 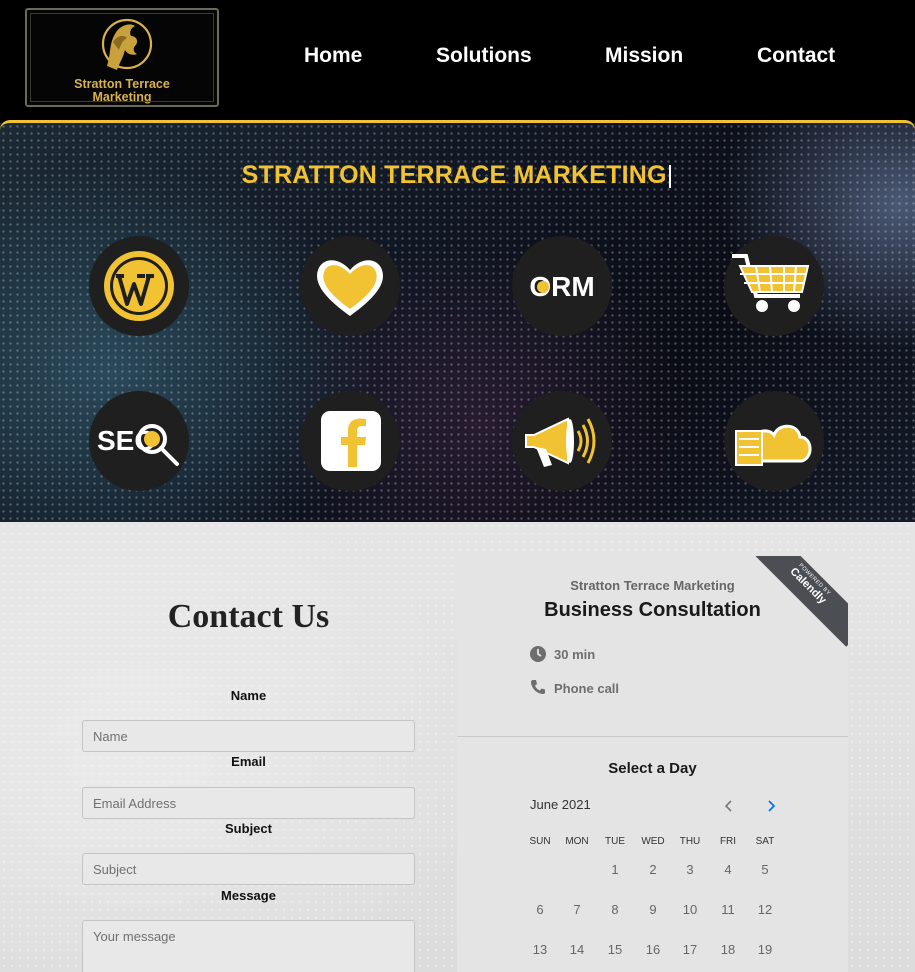 What do you see at coordinates (653, 841) in the screenshot?
I see `weekday-wed: WED` at bounding box center [653, 841].